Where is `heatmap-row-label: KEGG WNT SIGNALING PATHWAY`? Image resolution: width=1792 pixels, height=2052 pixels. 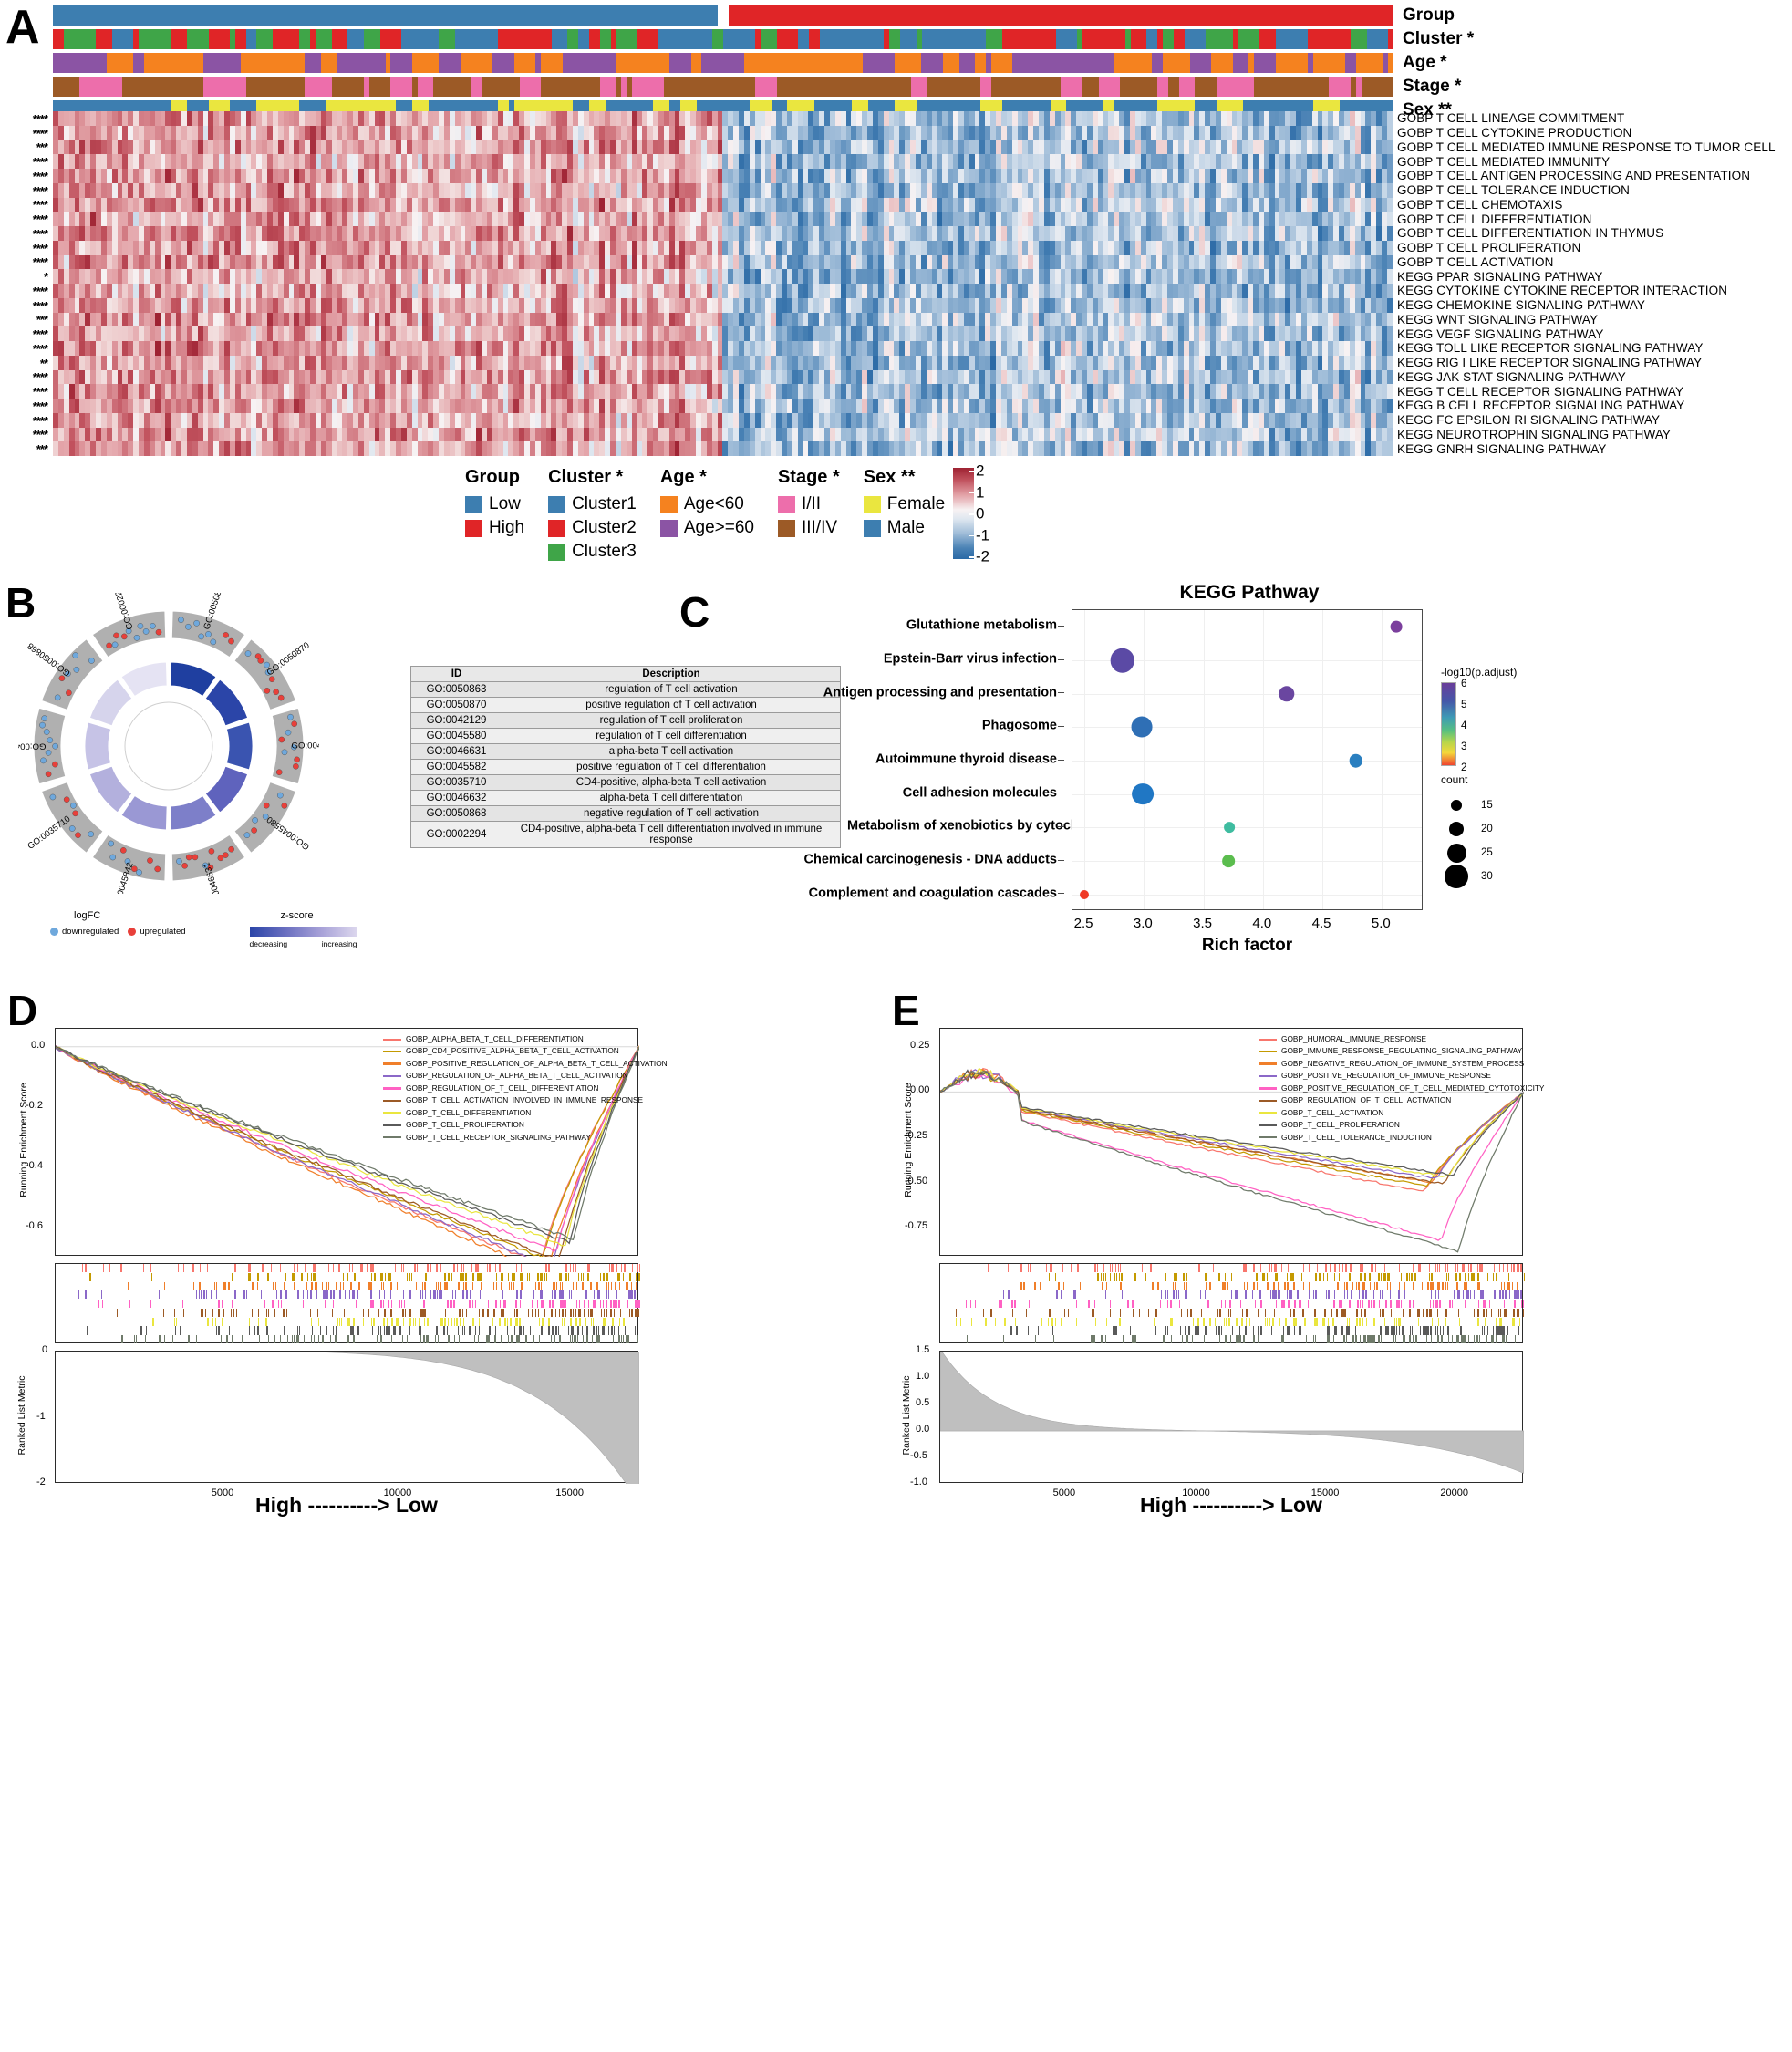 heatmap-row-label: KEGG WNT SIGNALING PATHWAY is located at coordinates (1498, 319).